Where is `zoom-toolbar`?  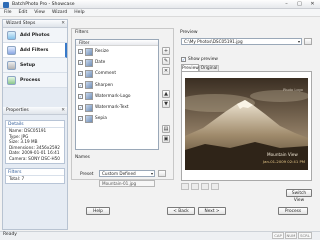
zoom-toolbar is located at coordinates (216, 187).